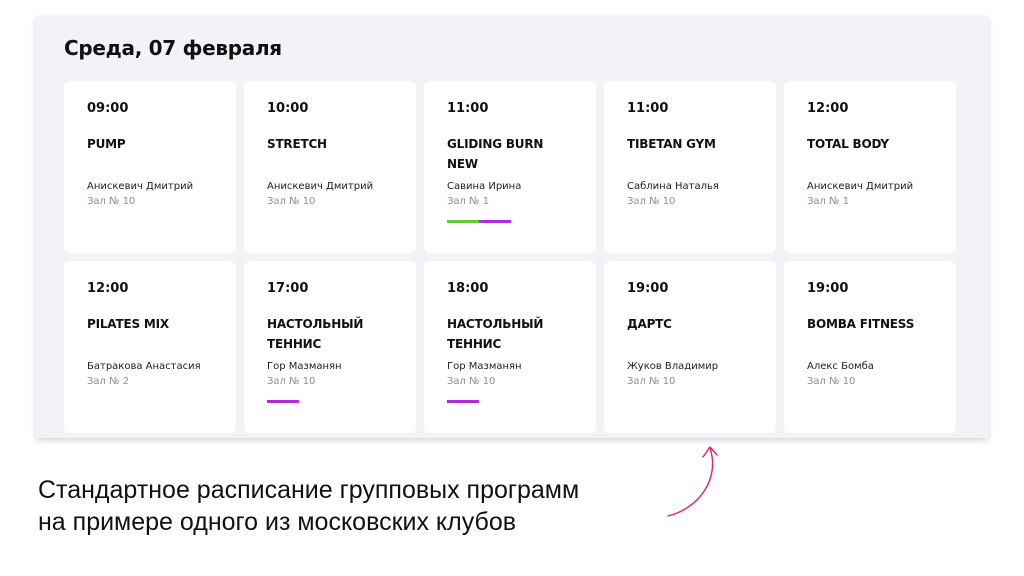 The width and height of the screenshot is (1024, 576). What do you see at coordinates (330, 167) in the screenshot?
I see `class-card: 10:00 STRETCH Анискевич Дмитрий Зал № 10` at bounding box center [330, 167].